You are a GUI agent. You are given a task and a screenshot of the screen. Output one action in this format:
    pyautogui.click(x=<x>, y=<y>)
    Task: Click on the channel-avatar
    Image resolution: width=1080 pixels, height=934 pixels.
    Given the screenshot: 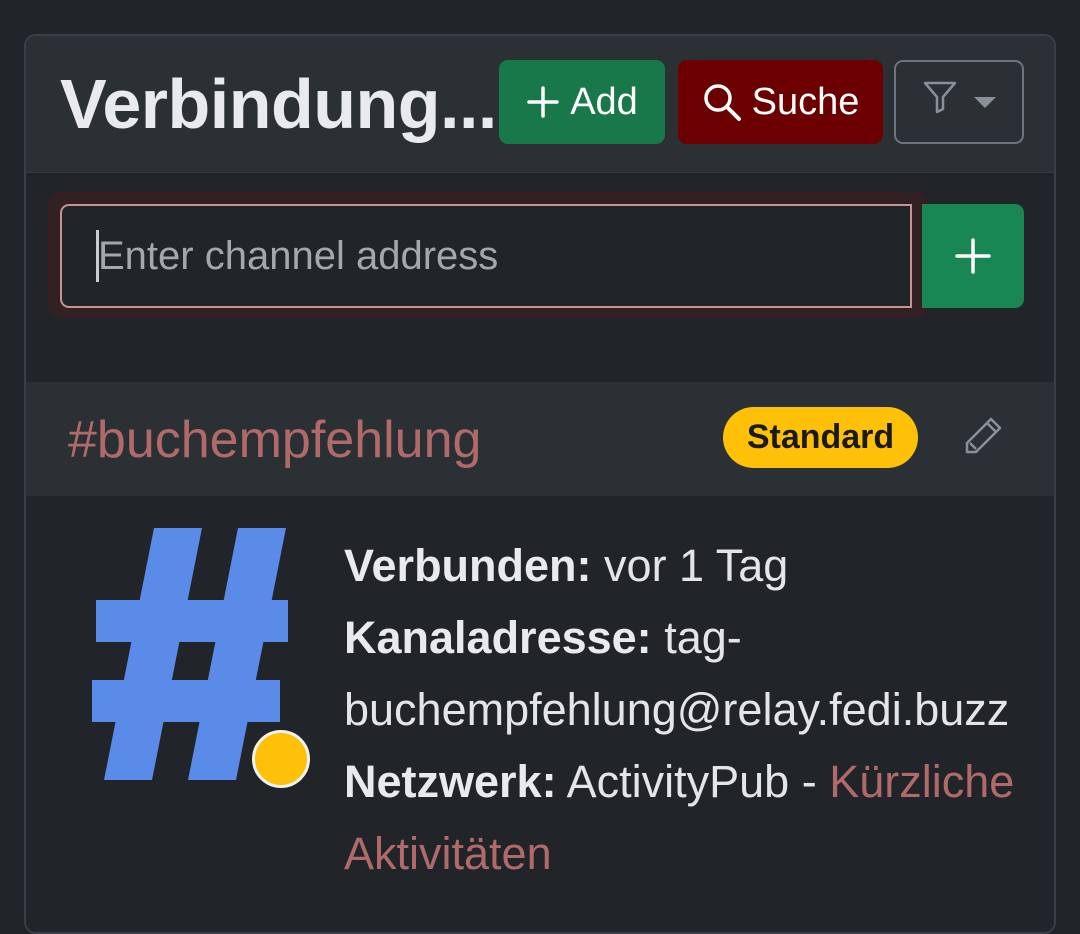 What is the action you would take?
    pyautogui.click(x=202, y=663)
    